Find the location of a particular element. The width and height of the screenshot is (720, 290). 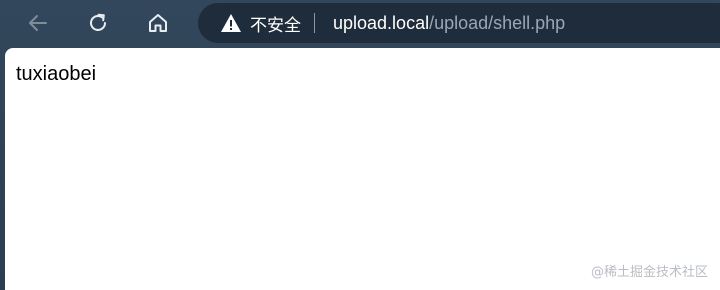

address-divider is located at coordinates (314, 23).